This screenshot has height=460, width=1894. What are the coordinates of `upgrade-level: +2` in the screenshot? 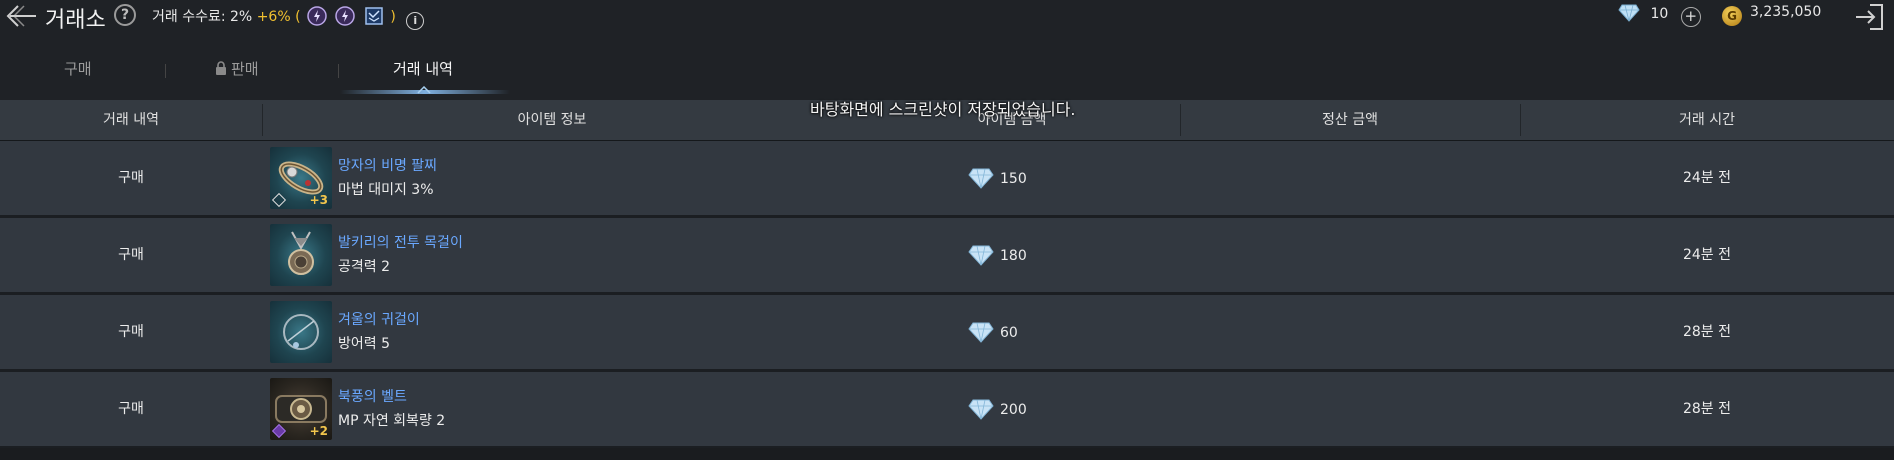 It's located at (318, 431).